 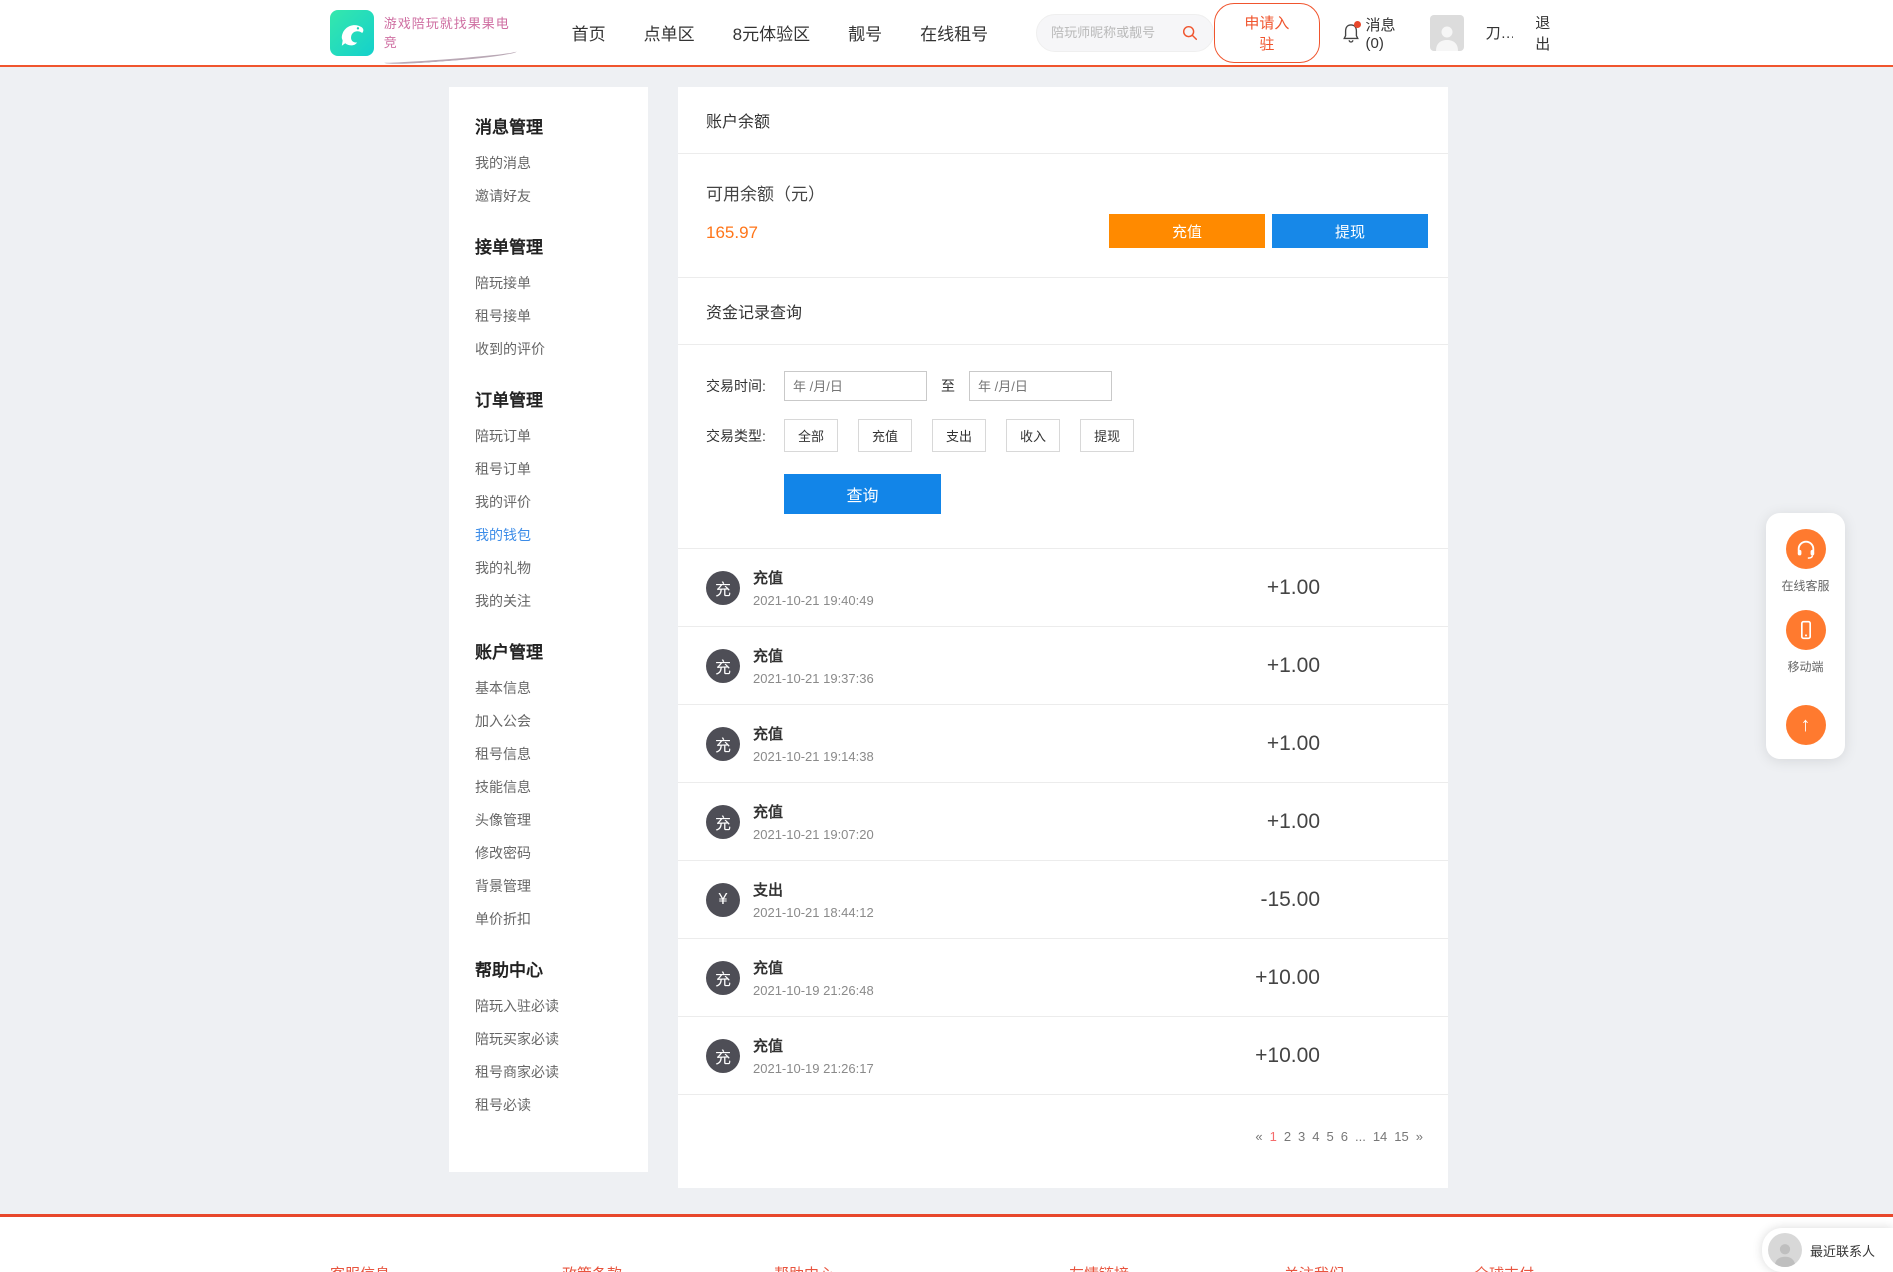 I want to click on sidebar-section-help: 帮助中心 陪玩入驻必读 陪玩买家必读 租号商家必读 租号必读, so click(x=561, y=1034).